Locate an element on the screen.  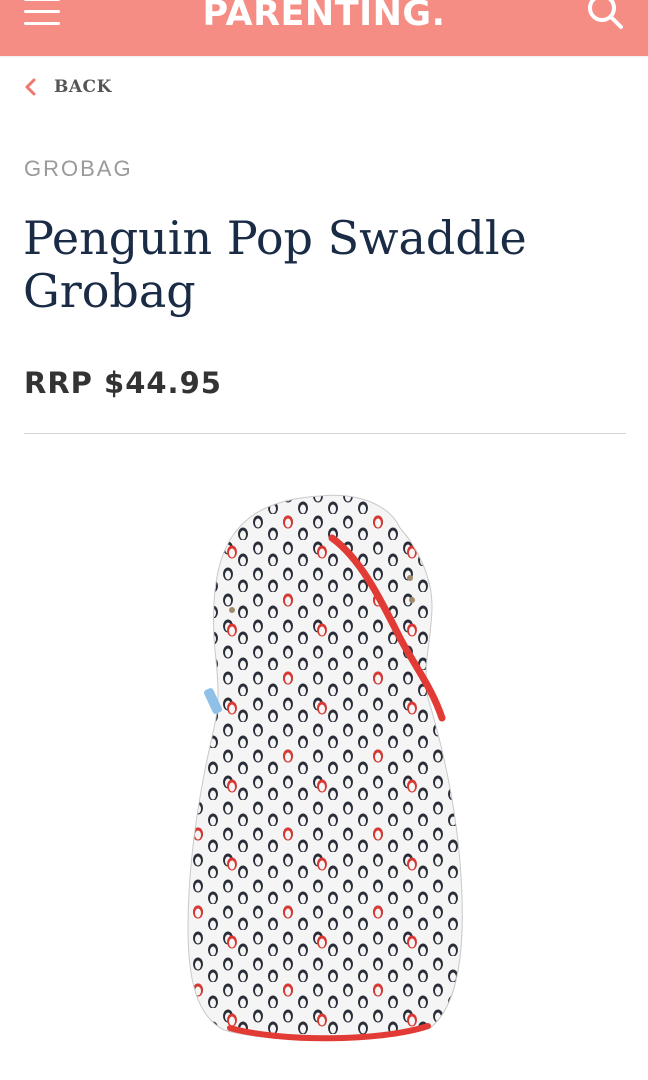
product-title: Penguin Pop Swaddle Grobag is located at coordinates (275, 264).